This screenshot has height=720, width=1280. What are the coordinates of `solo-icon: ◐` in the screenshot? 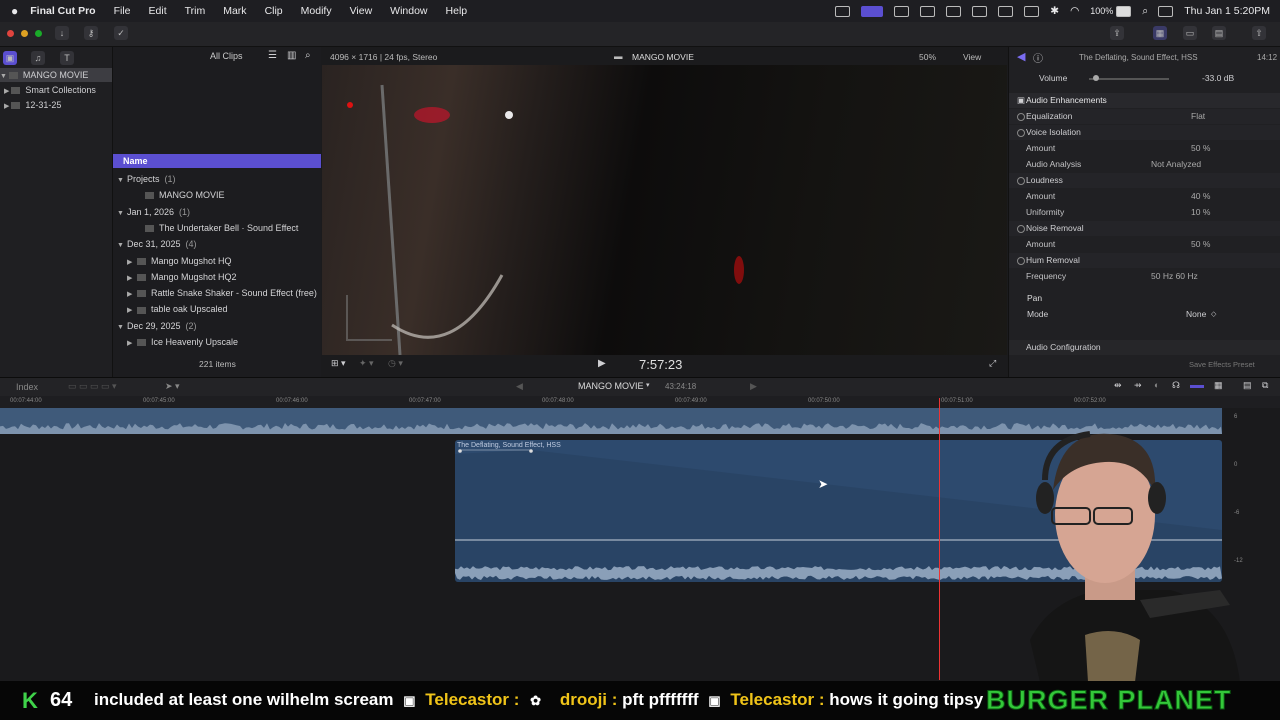 It's located at (1156, 385).